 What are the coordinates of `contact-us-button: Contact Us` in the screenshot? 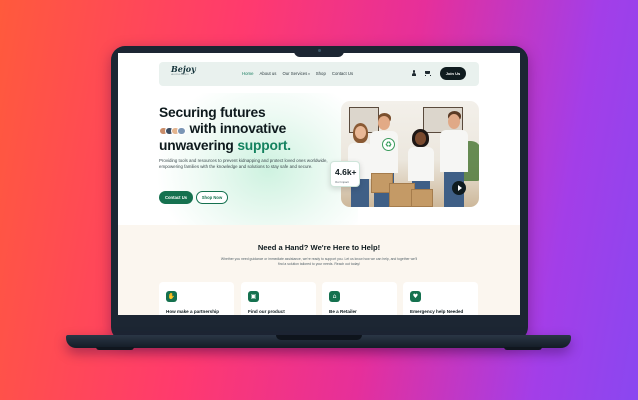 It's located at (176, 197).